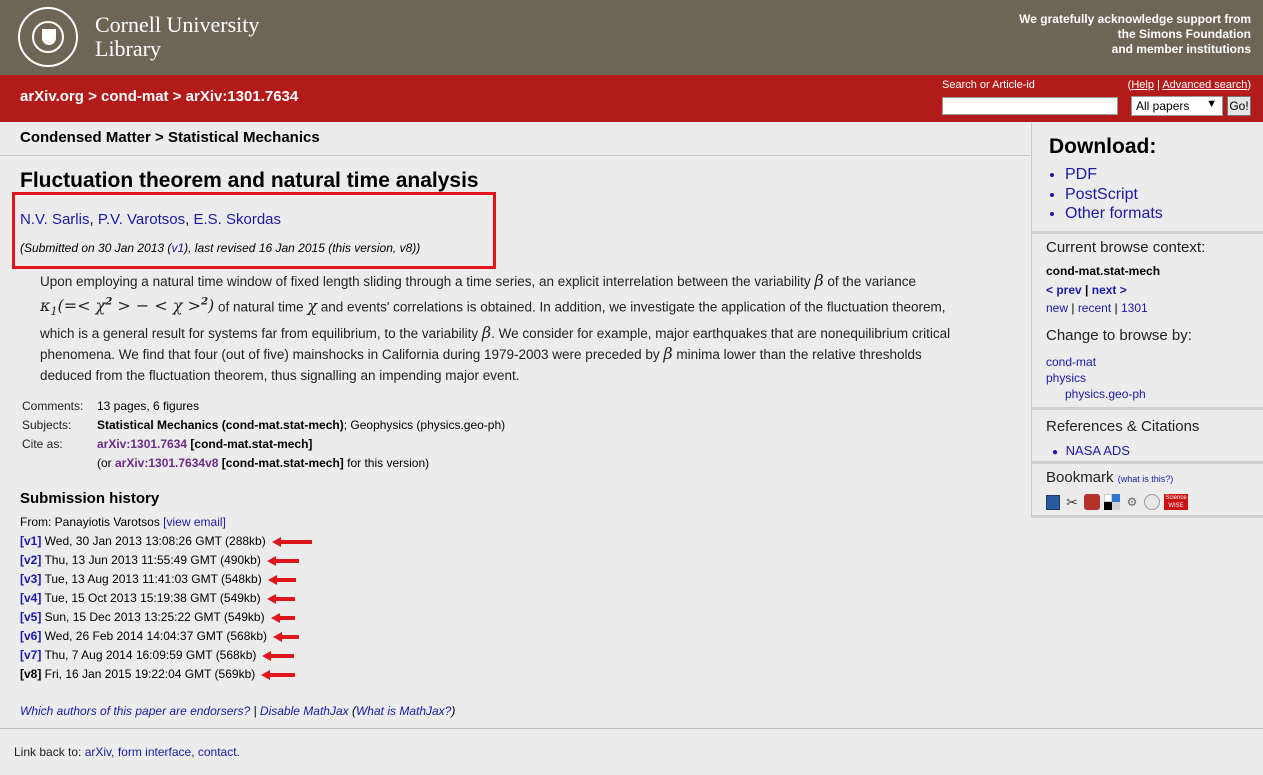 This screenshot has height=775, width=1263. What do you see at coordinates (1098, 450) in the screenshot?
I see `nasa-ads-link: NASA ADS` at bounding box center [1098, 450].